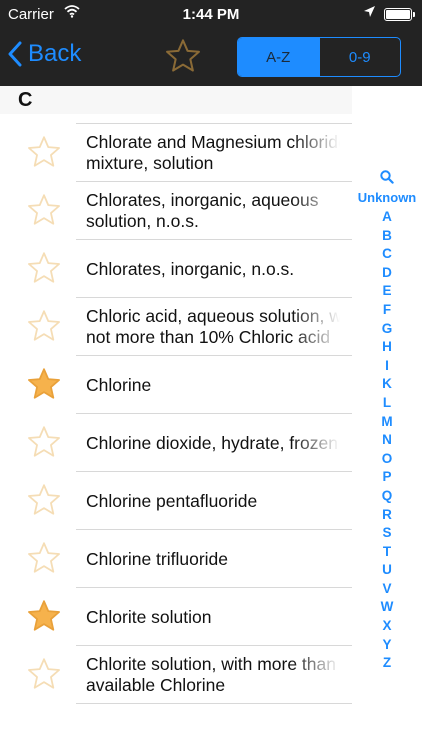 The height and width of the screenshot is (750, 422). I want to click on list-item: Chlorine, so click(176, 385).